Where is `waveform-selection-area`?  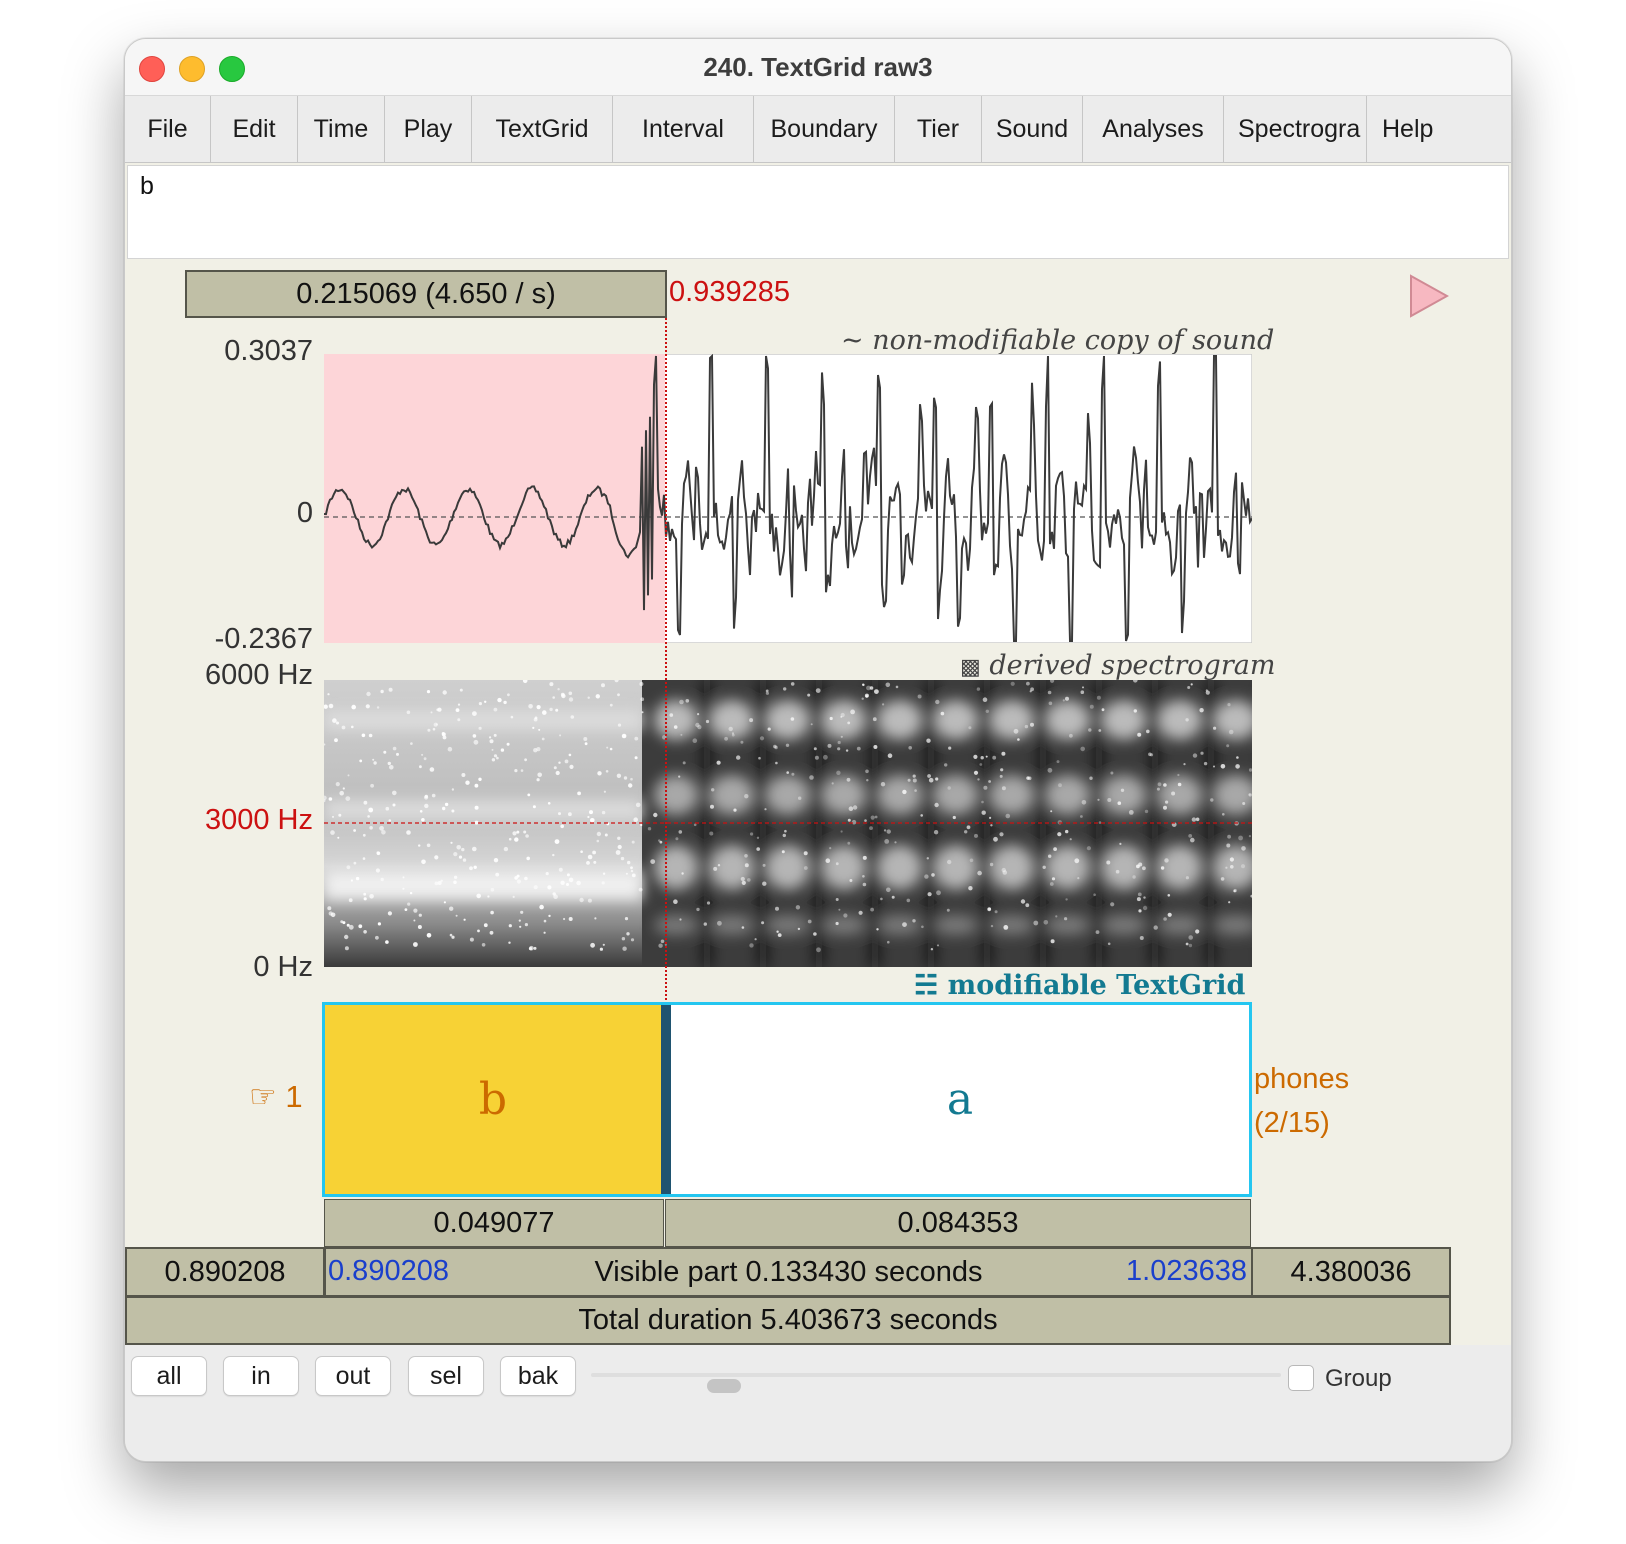
waveform-selection-area is located at coordinates (494, 498).